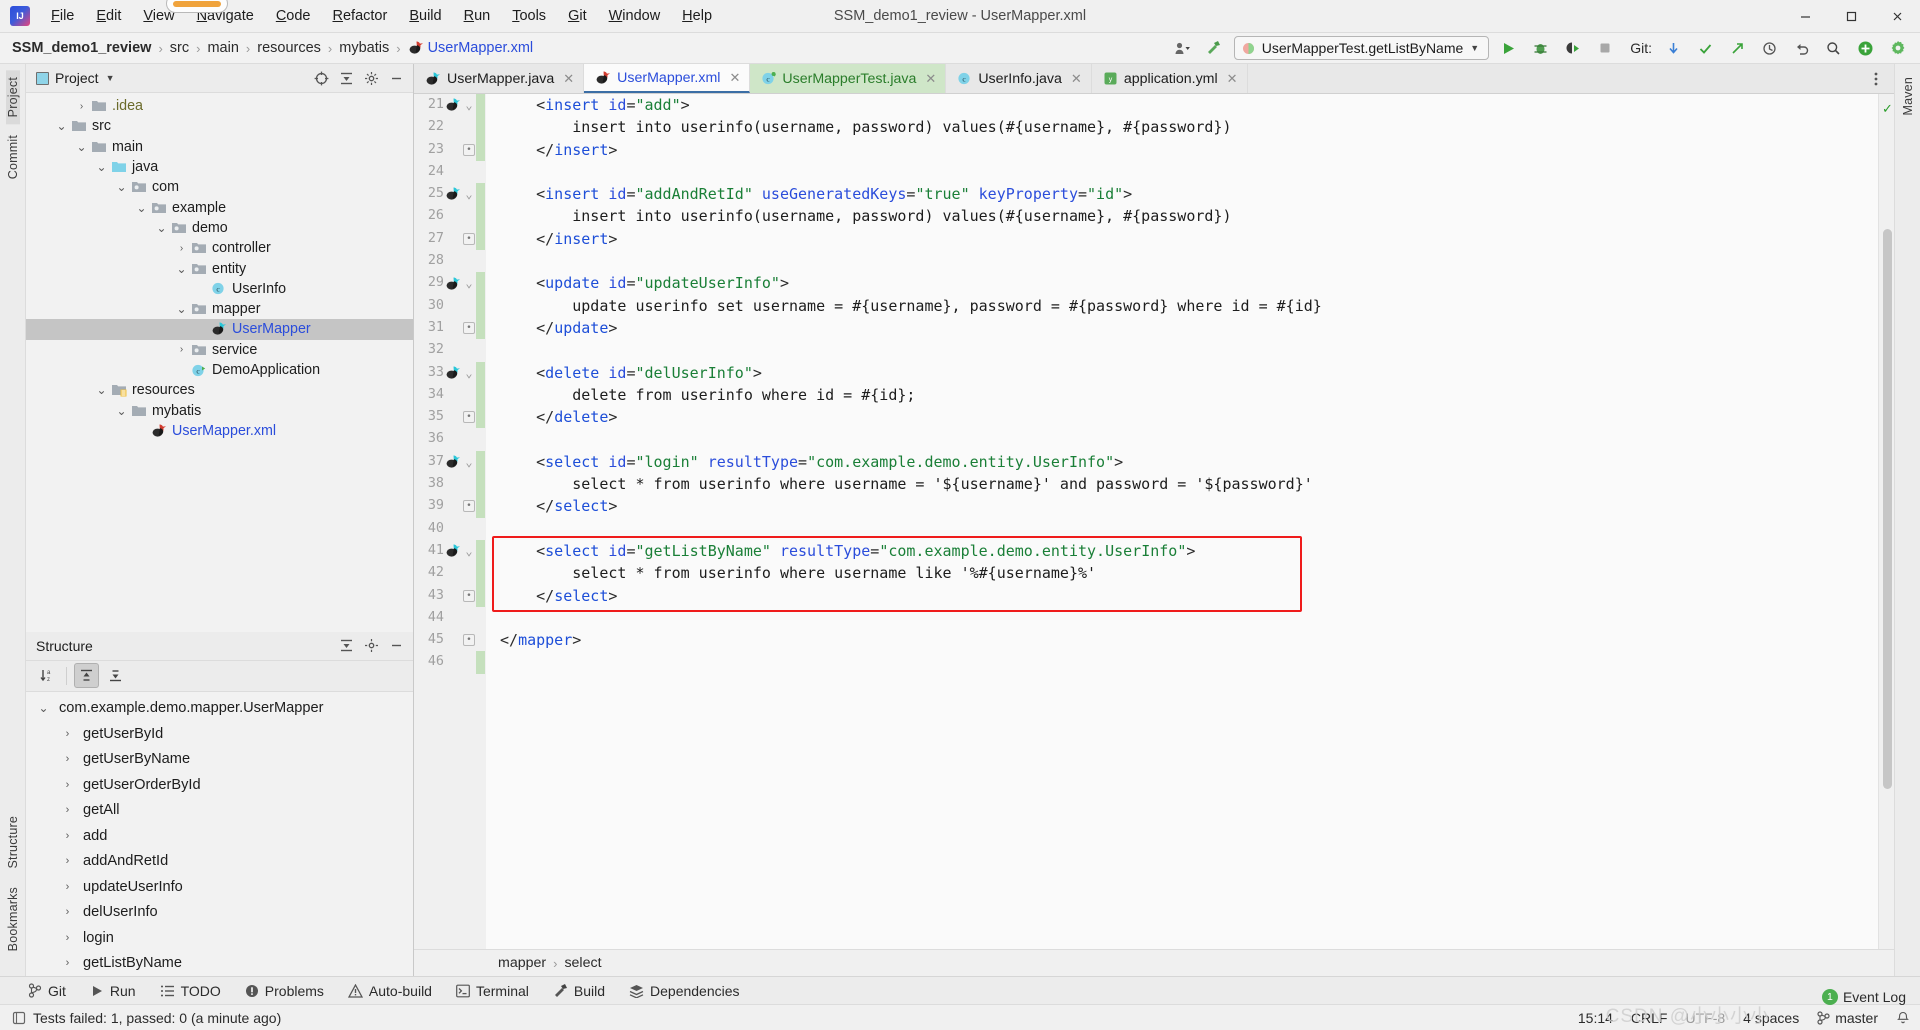 Image resolution: width=1920 pixels, height=1030 pixels. I want to click on code-line-35: </delete>, so click(1182, 417).